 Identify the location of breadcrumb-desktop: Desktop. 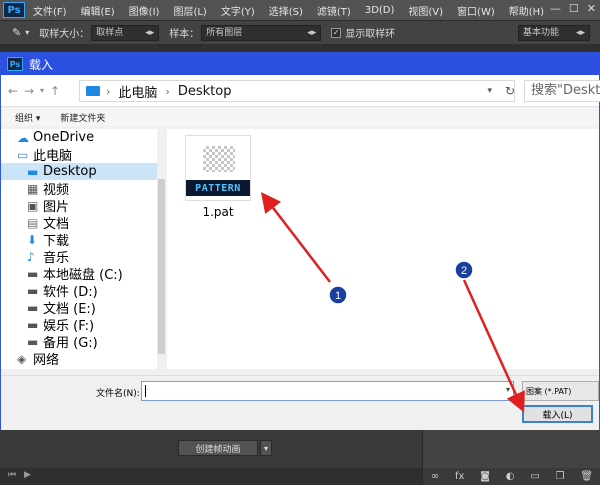
(205, 91).